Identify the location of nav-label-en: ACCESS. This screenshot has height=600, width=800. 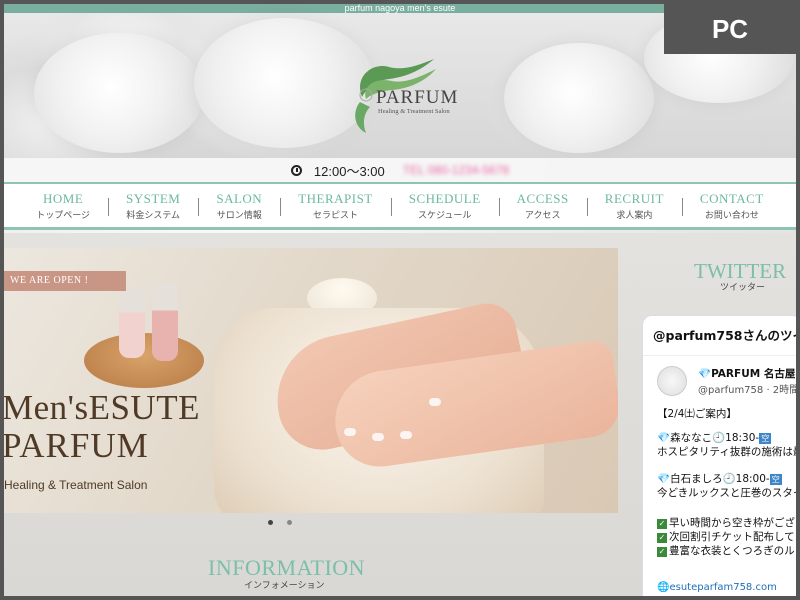
(542, 198).